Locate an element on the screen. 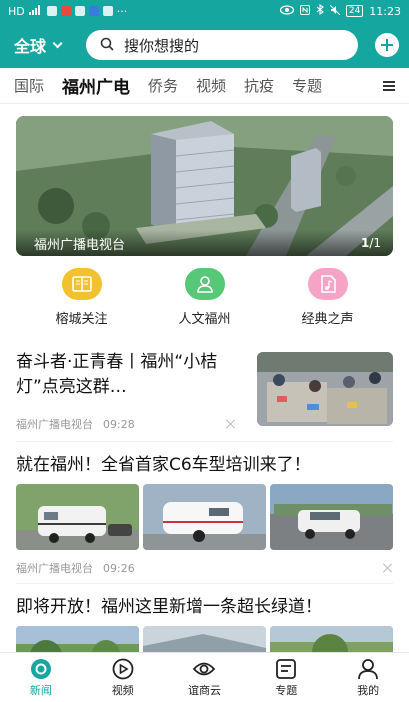  news-time: 09:28 is located at coordinates (119, 424).